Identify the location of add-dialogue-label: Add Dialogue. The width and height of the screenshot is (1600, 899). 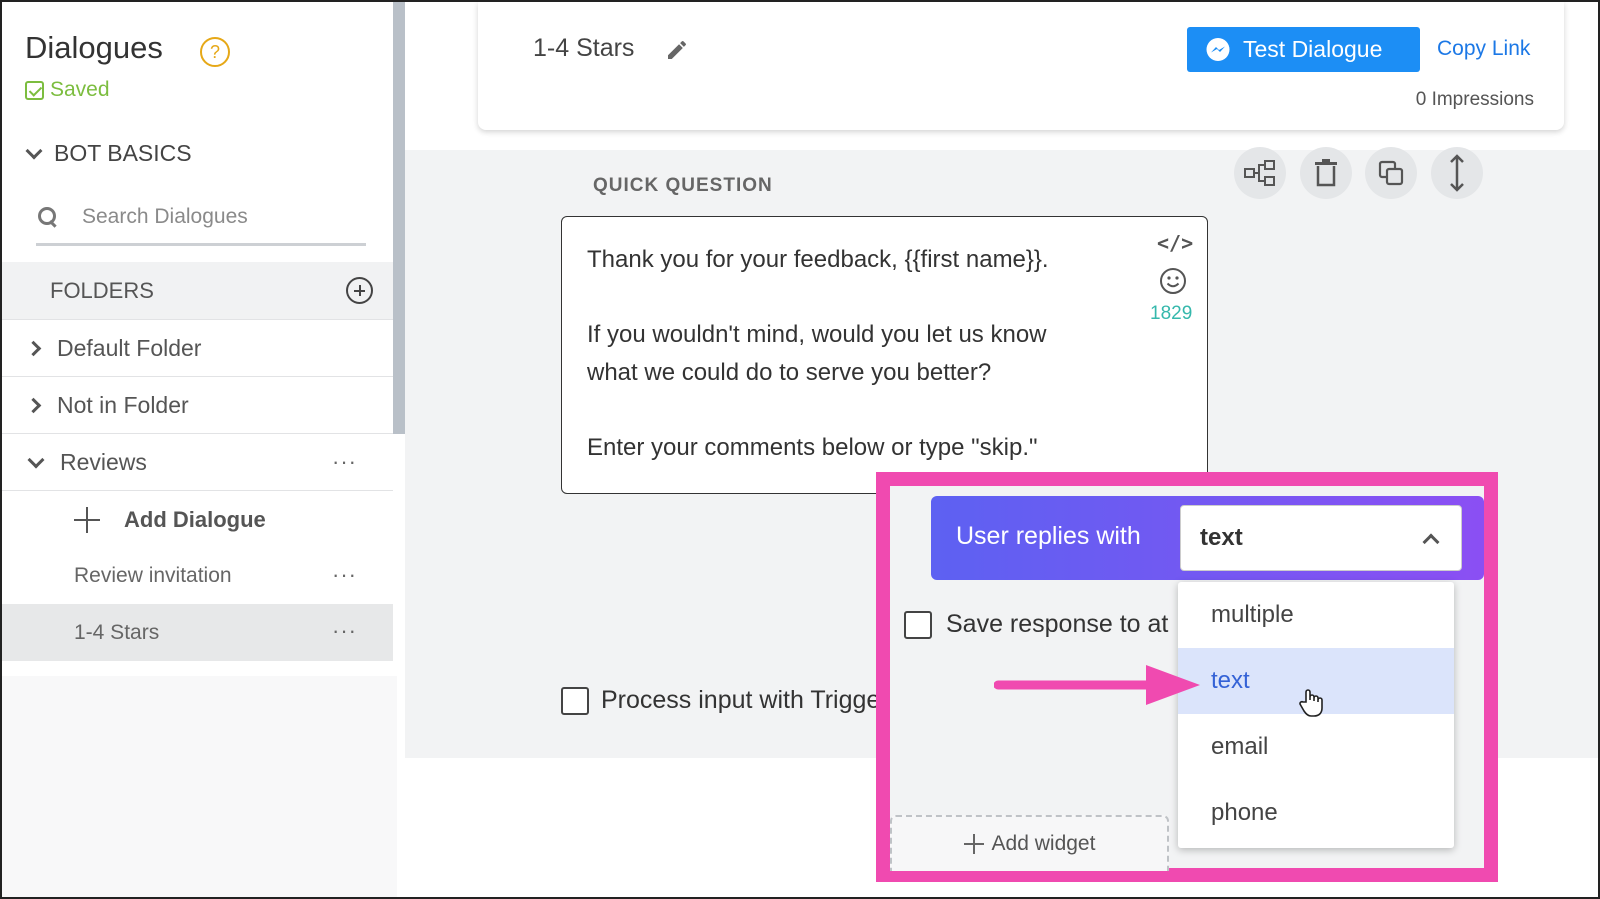
(195, 519).